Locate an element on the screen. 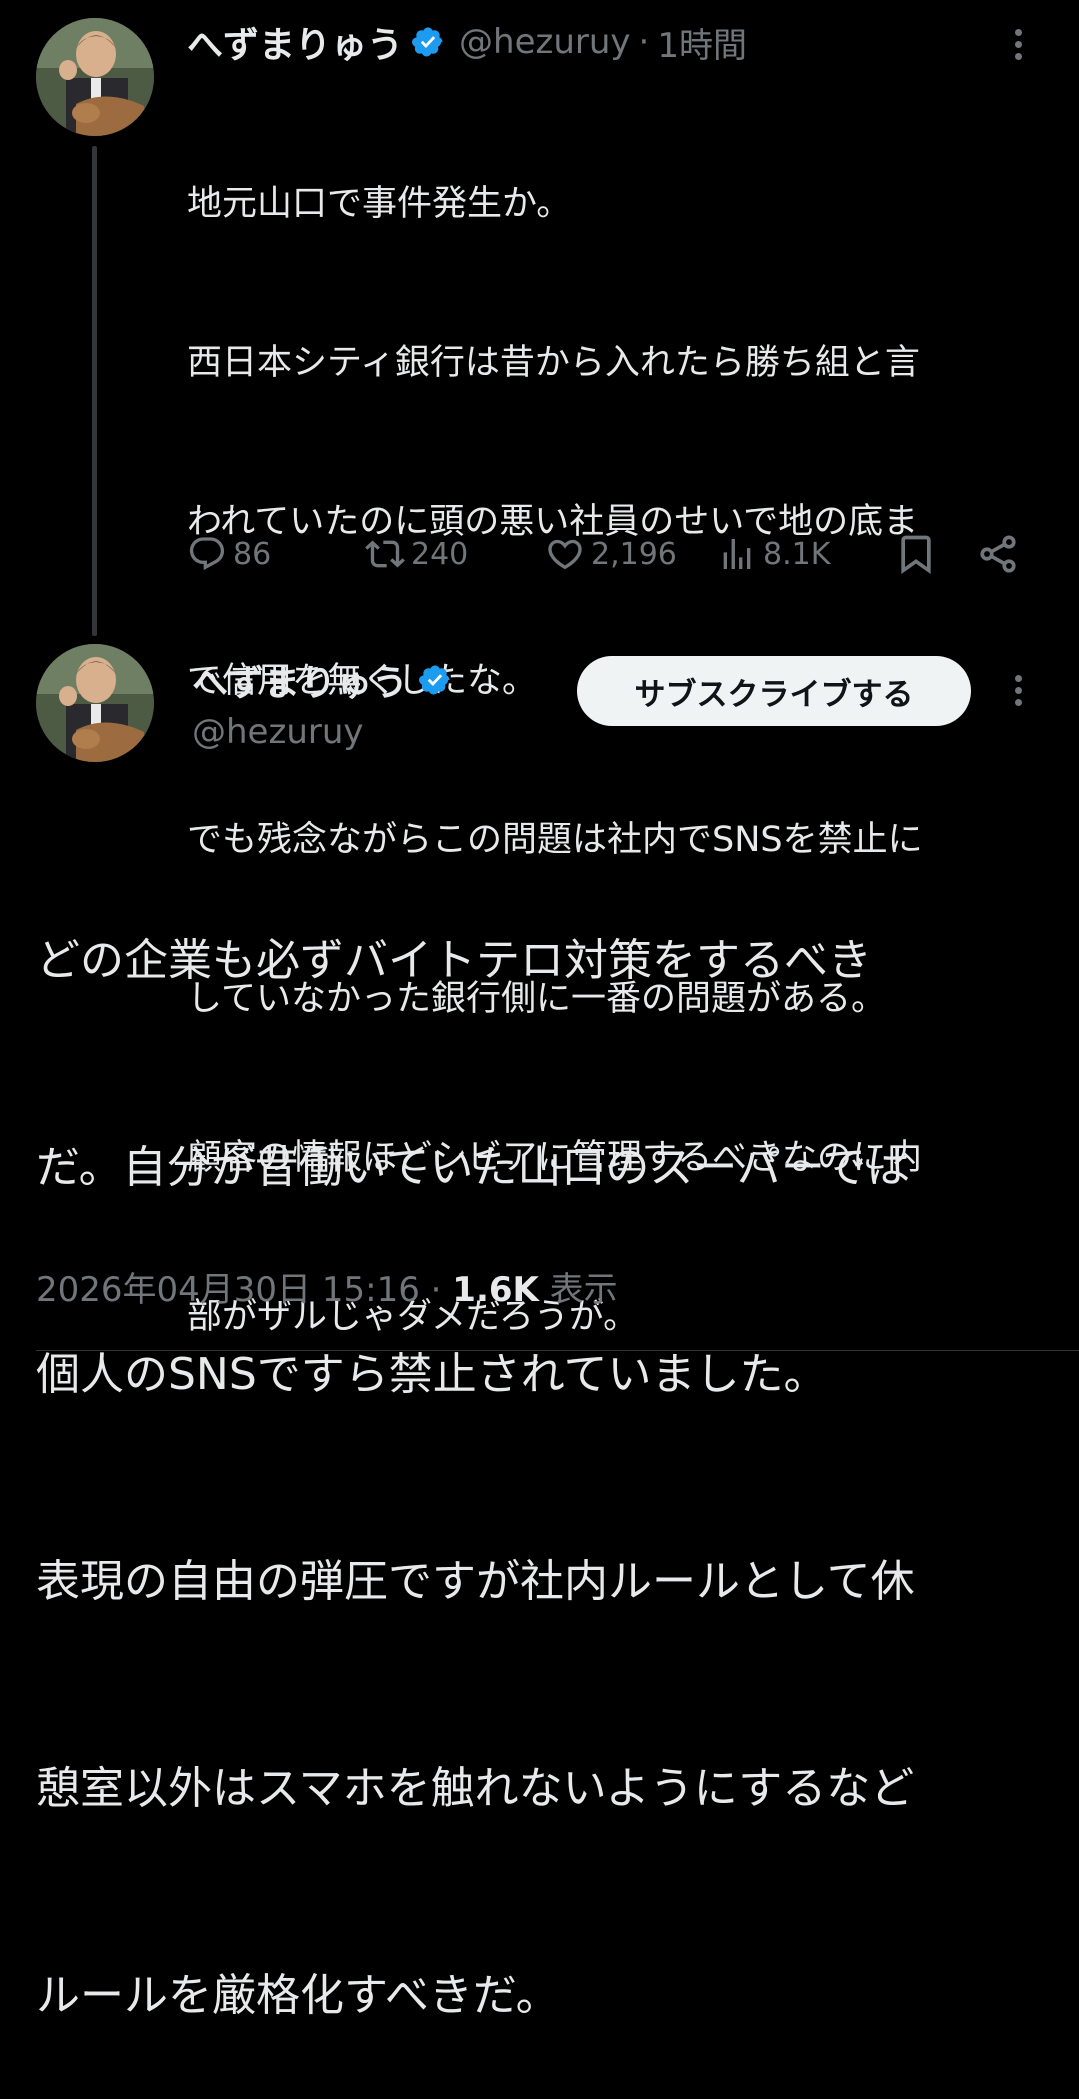 Image resolution: width=1079 pixels, height=2099 pixels. like-icon is located at coordinates (565, 554).